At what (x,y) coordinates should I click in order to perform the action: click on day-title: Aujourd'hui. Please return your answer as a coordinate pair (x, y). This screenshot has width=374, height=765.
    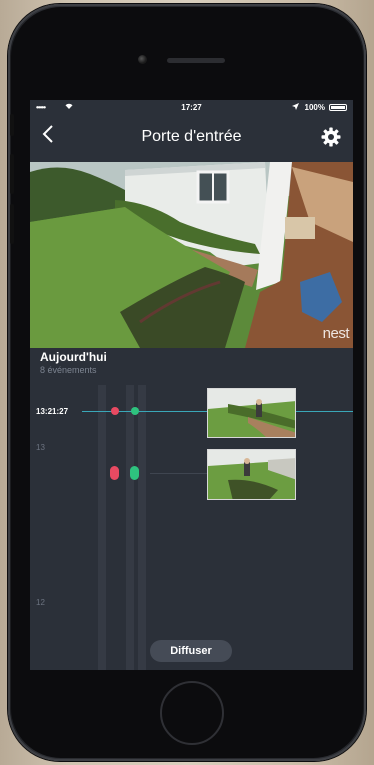
    Looking at the image, I should click on (73, 357).